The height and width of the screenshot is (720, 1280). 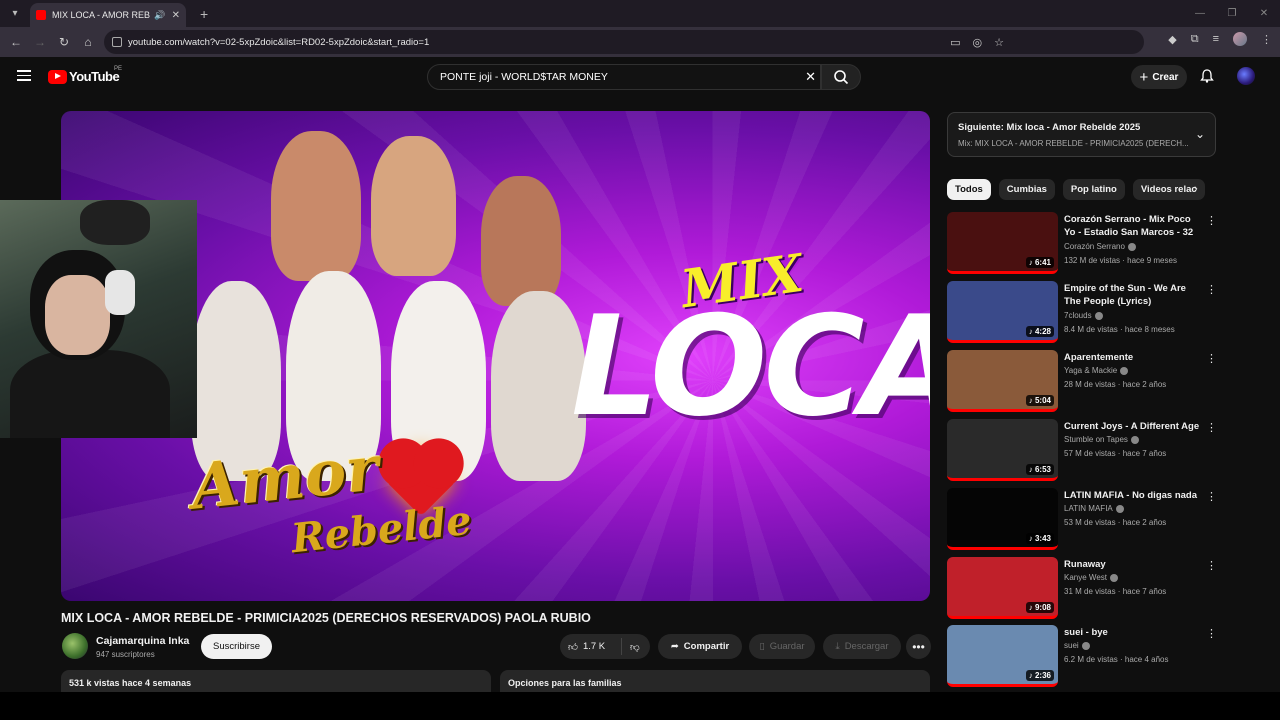 What do you see at coordinates (75, 646) in the screenshot?
I see `channel-avatar` at bounding box center [75, 646].